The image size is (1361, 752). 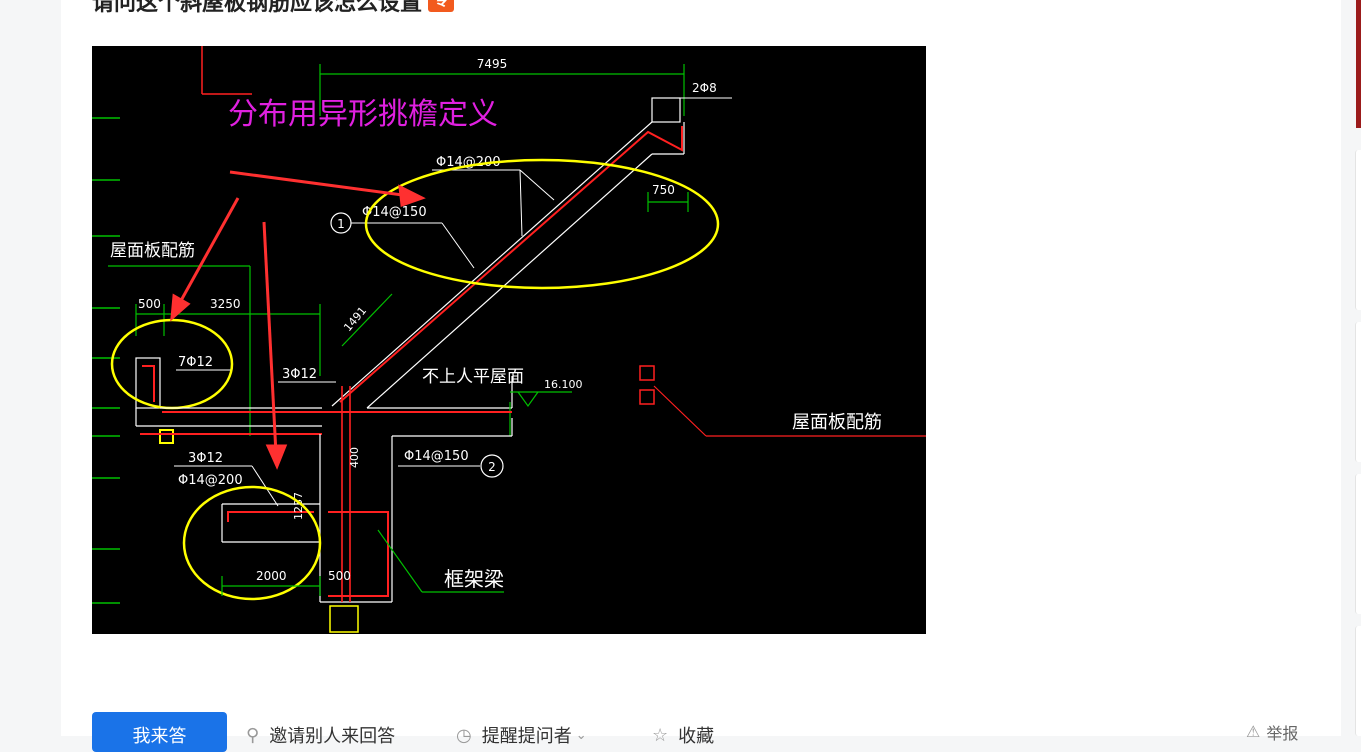 I want to click on elevation-label: 16.100, so click(x=563, y=384).